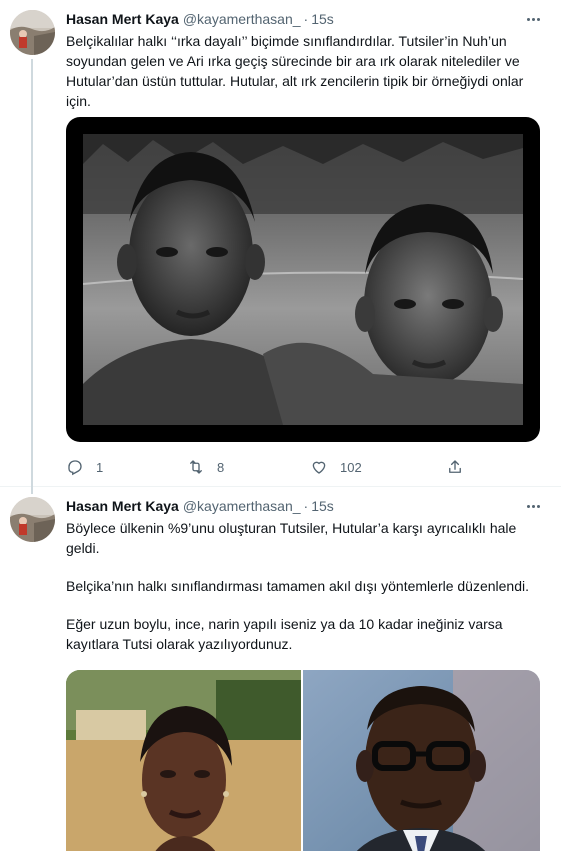  What do you see at coordinates (83, 548) in the screenshot?
I see `tweet-text-line: geldi.` at bounding box center [83, 548].